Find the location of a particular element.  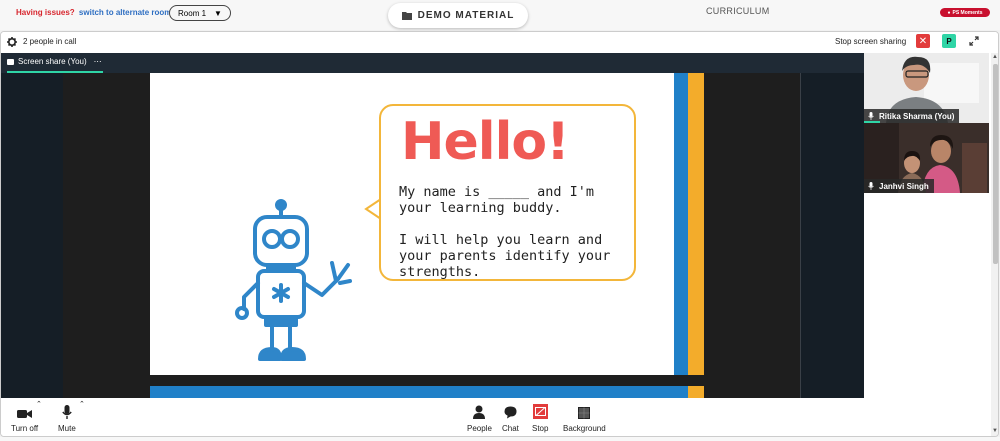

info-icon: ● is located at coordinates (949, 12).